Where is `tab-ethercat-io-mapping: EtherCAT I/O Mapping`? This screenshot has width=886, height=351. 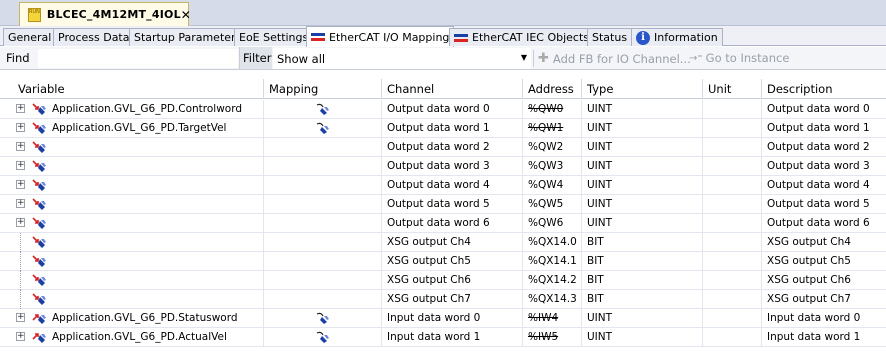
tab-ethercat-io-mapping: EtherCAT I/O Mapping is located at coordinates (380, 36).